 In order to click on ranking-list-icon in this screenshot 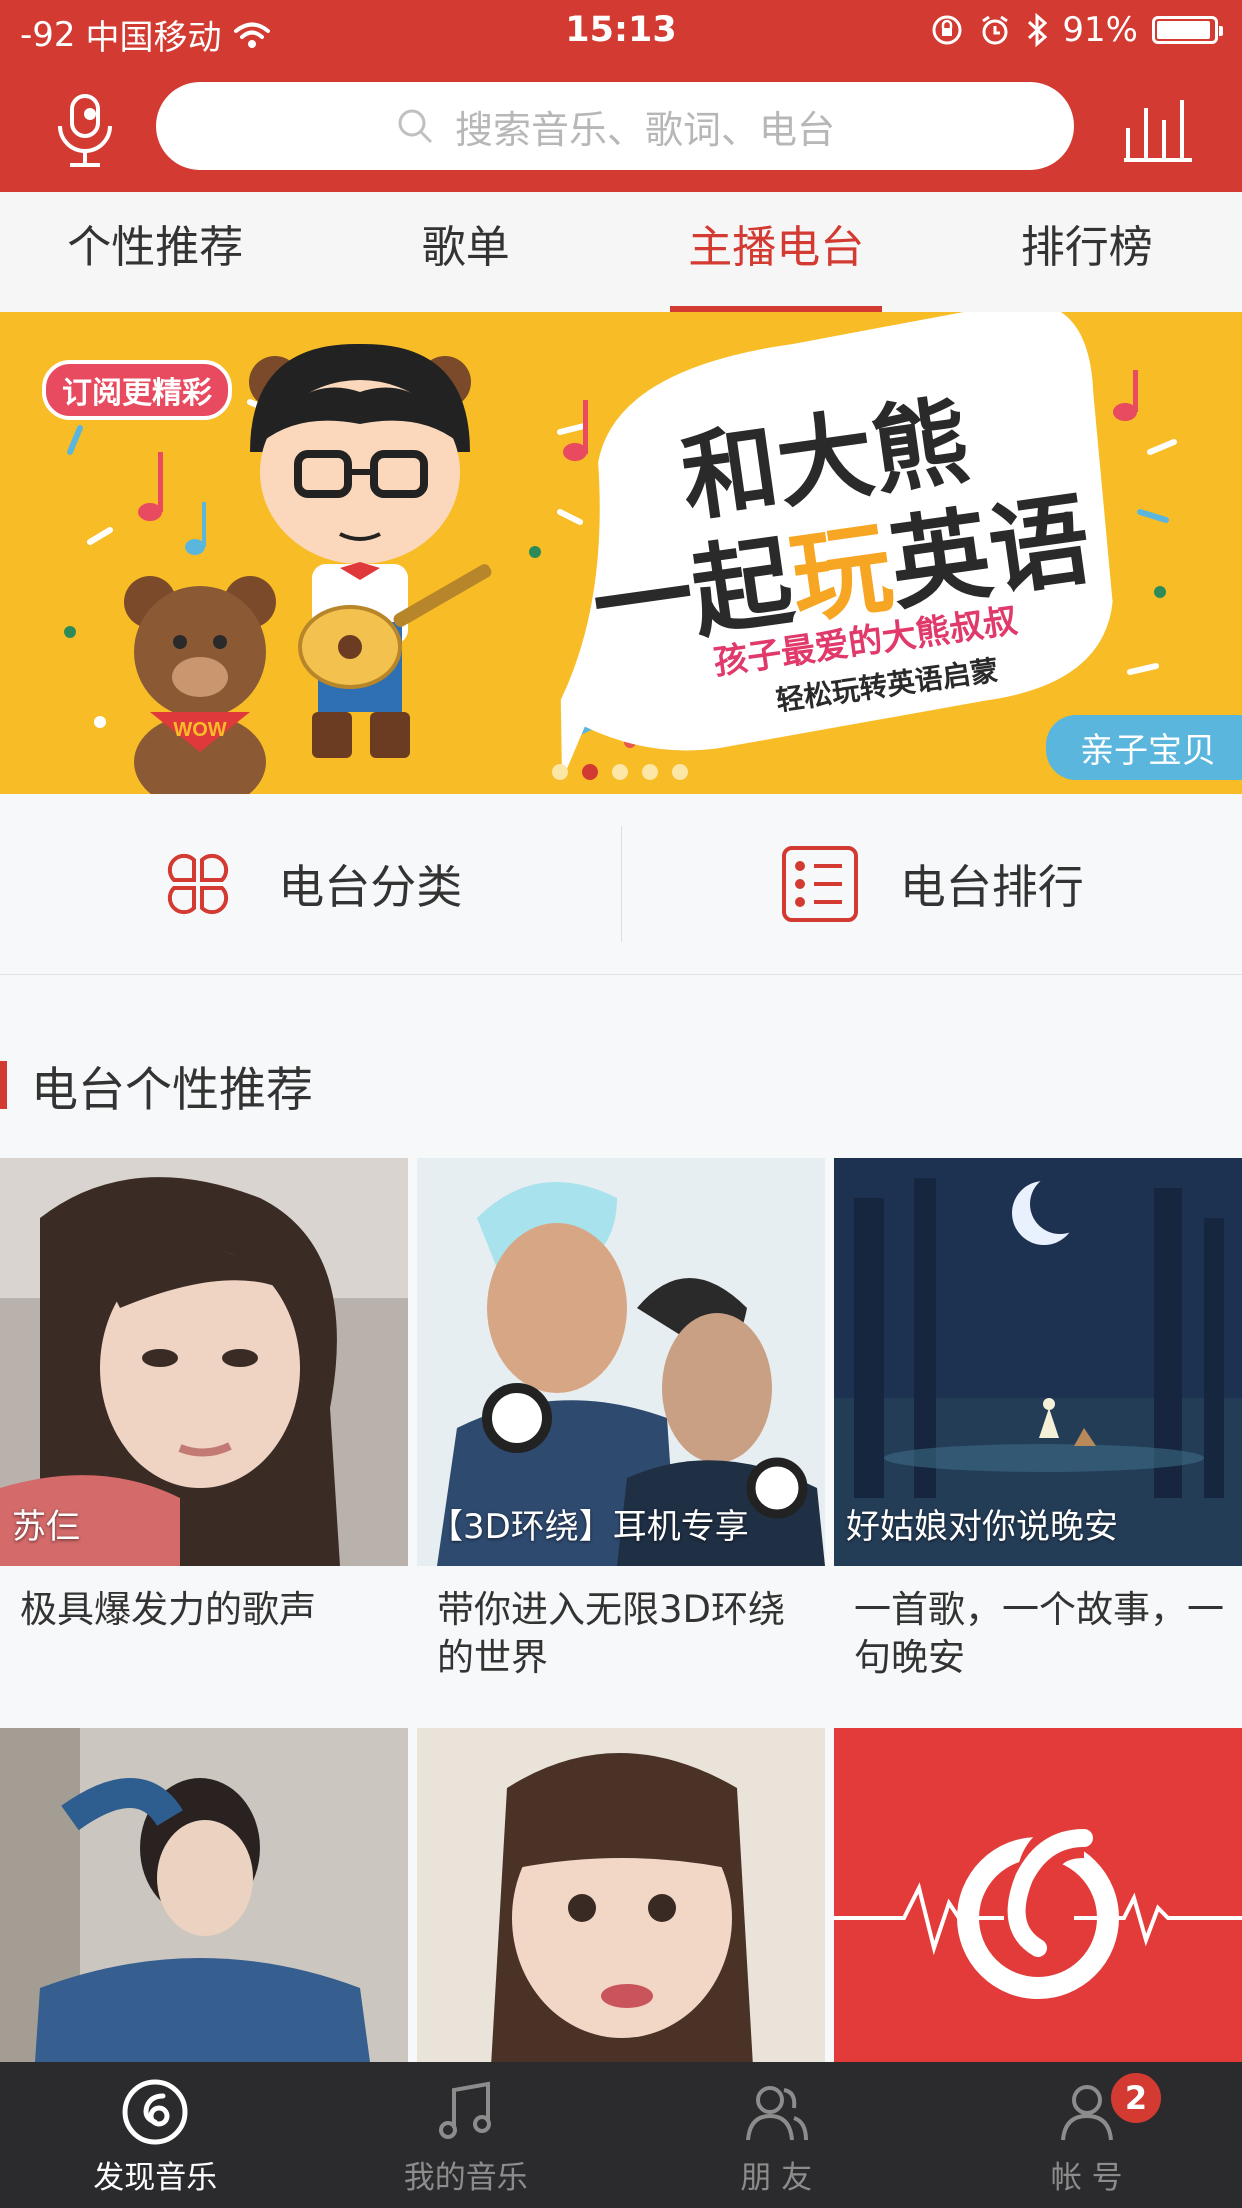, I will do `click(819, 884)`.